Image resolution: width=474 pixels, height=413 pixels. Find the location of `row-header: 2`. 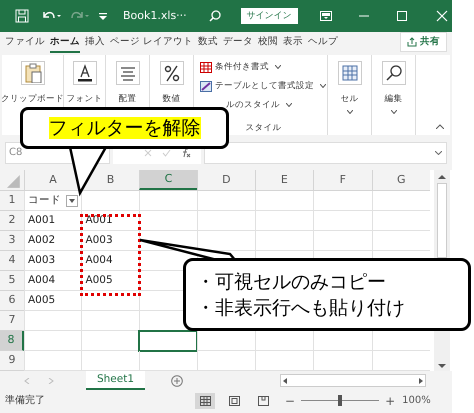

row-header: 2 is located at coordinates (12, 221).